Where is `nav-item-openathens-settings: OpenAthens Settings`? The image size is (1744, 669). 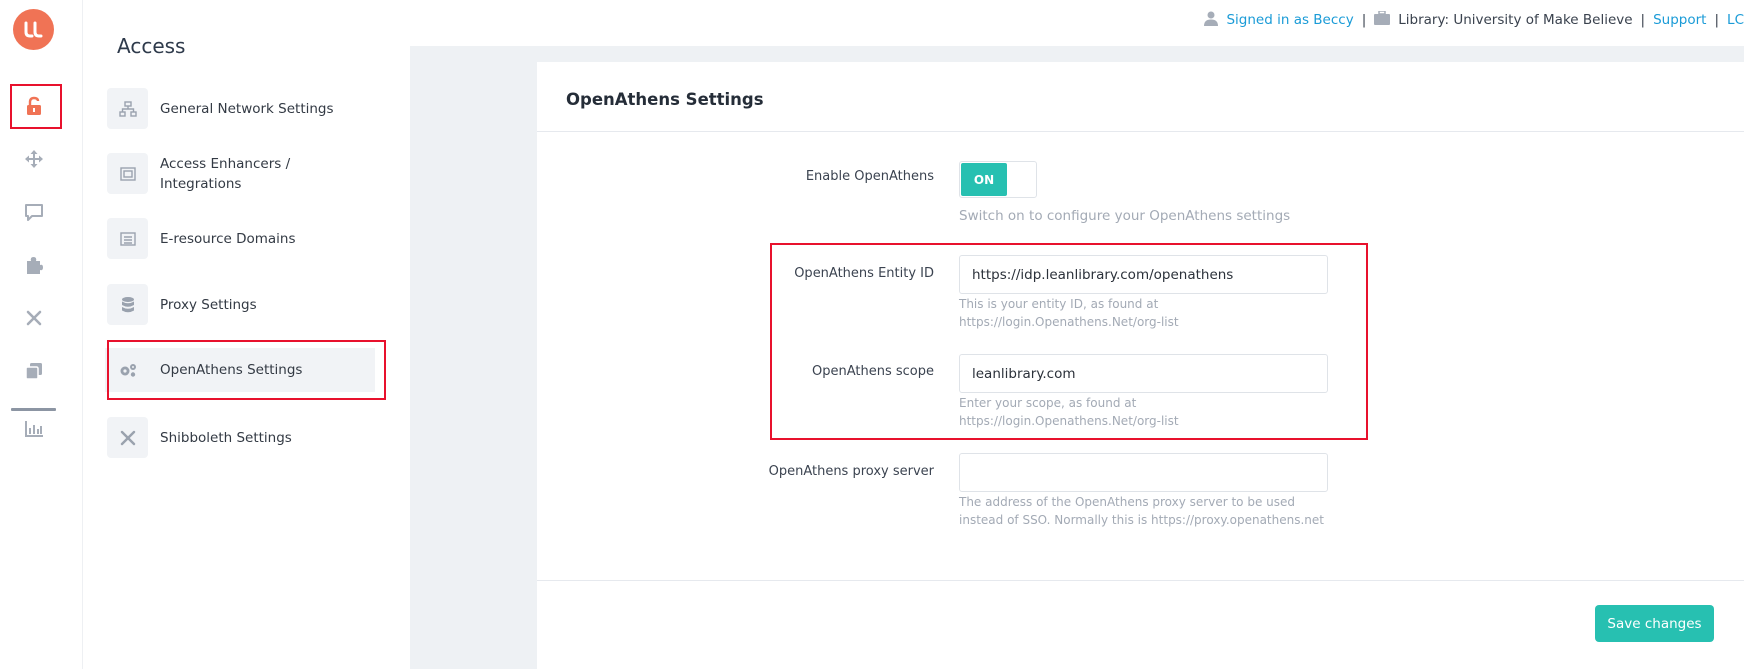 nav-item-openathens-settings: OpenAthens Settings is located at coordinates (240, 370).